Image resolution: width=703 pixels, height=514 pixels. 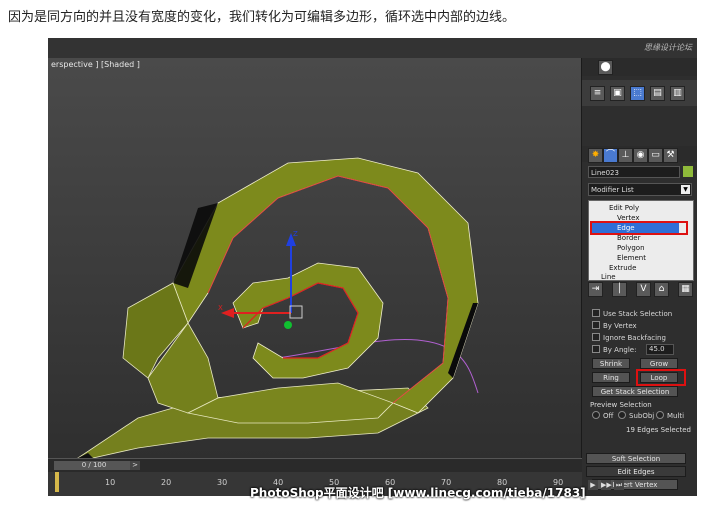 I want to click on image-icon: ▤, so click(x=657, y=93).